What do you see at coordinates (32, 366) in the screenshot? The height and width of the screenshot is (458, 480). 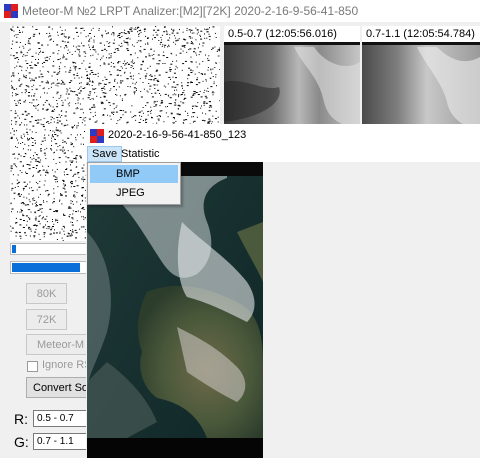 I see `ignore-rs-checkbox` at bounding box center [32, 366].